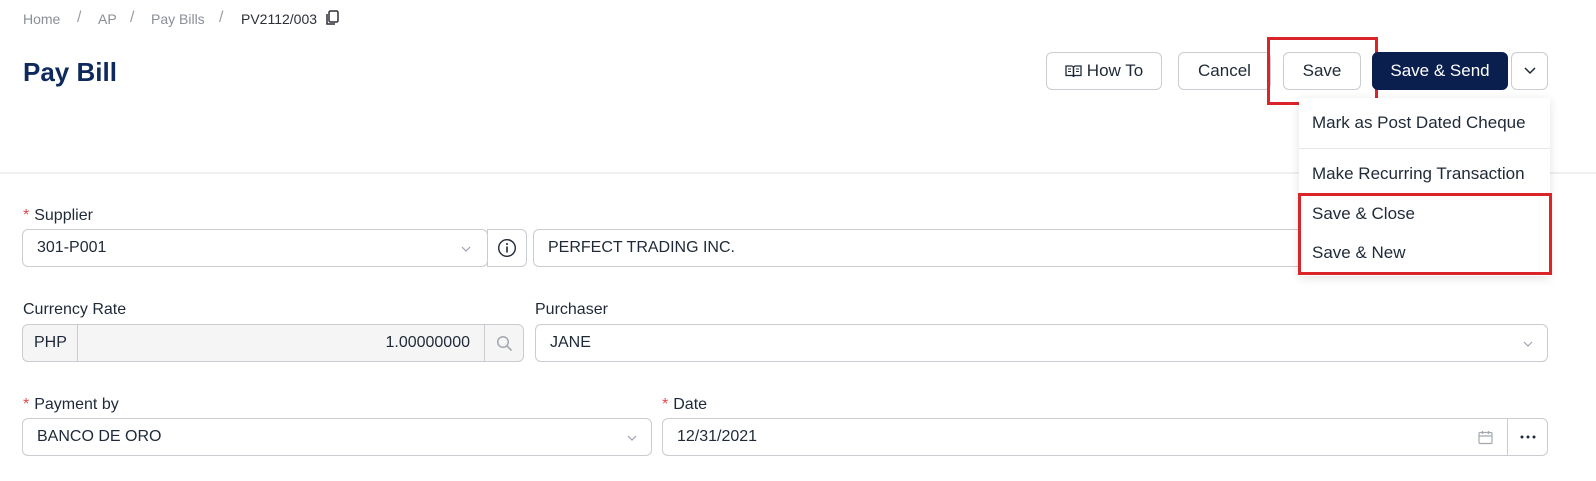 The image size is (1596, 481). I want to click on currency-code-field: PHP, so click(50, 343).